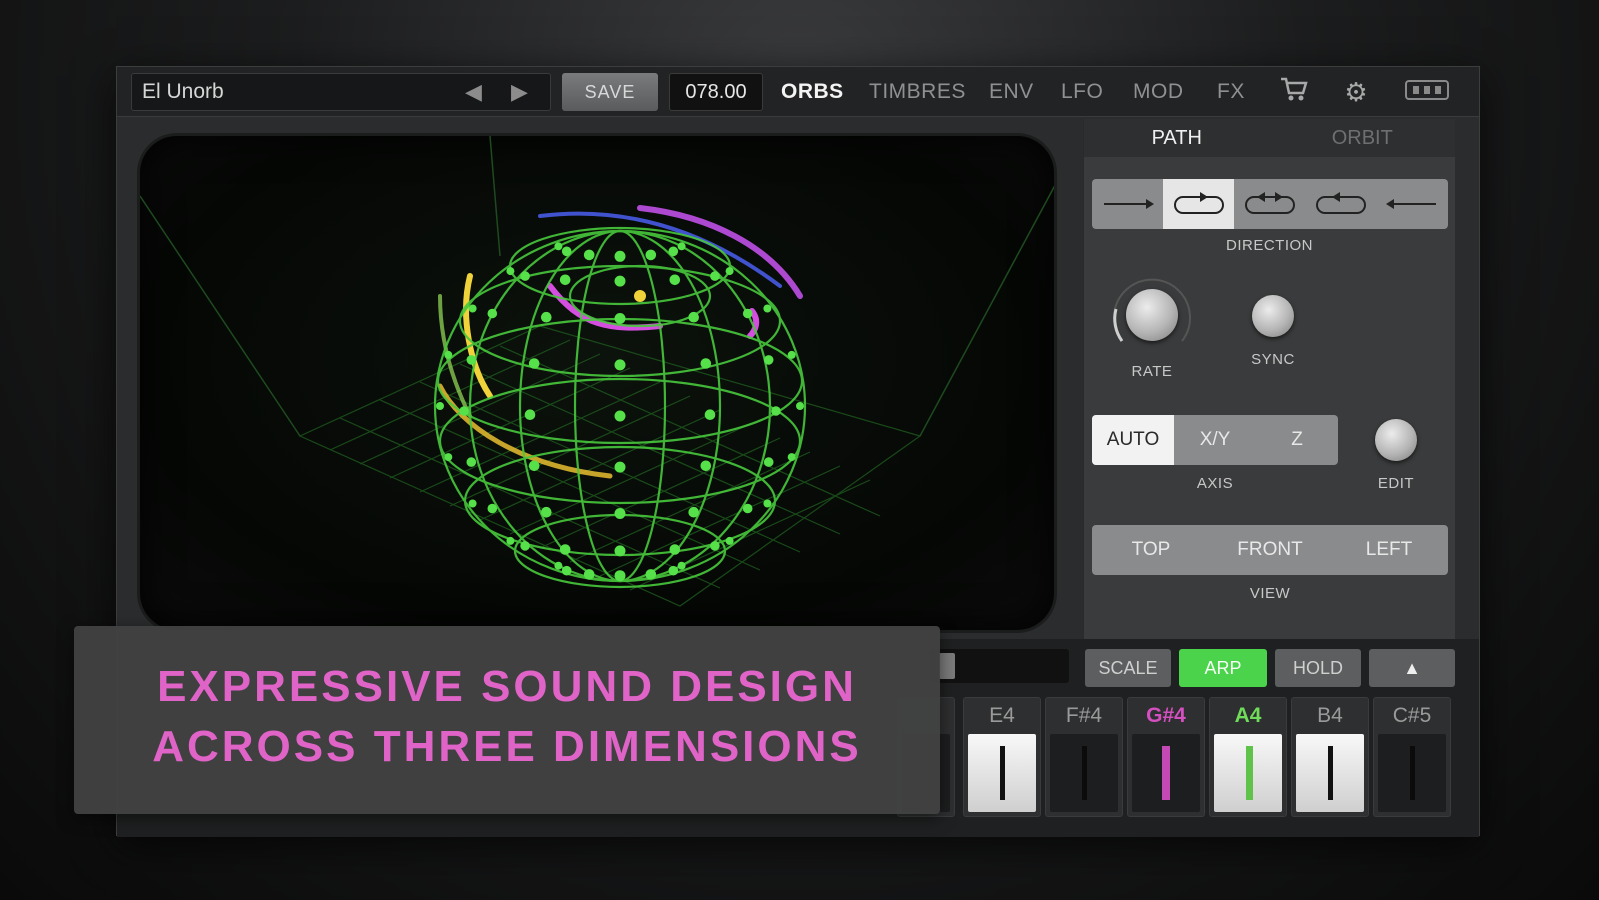 This screenshot has width=1599, height=900. I want to click on rate-knob, so click(1152, 315).